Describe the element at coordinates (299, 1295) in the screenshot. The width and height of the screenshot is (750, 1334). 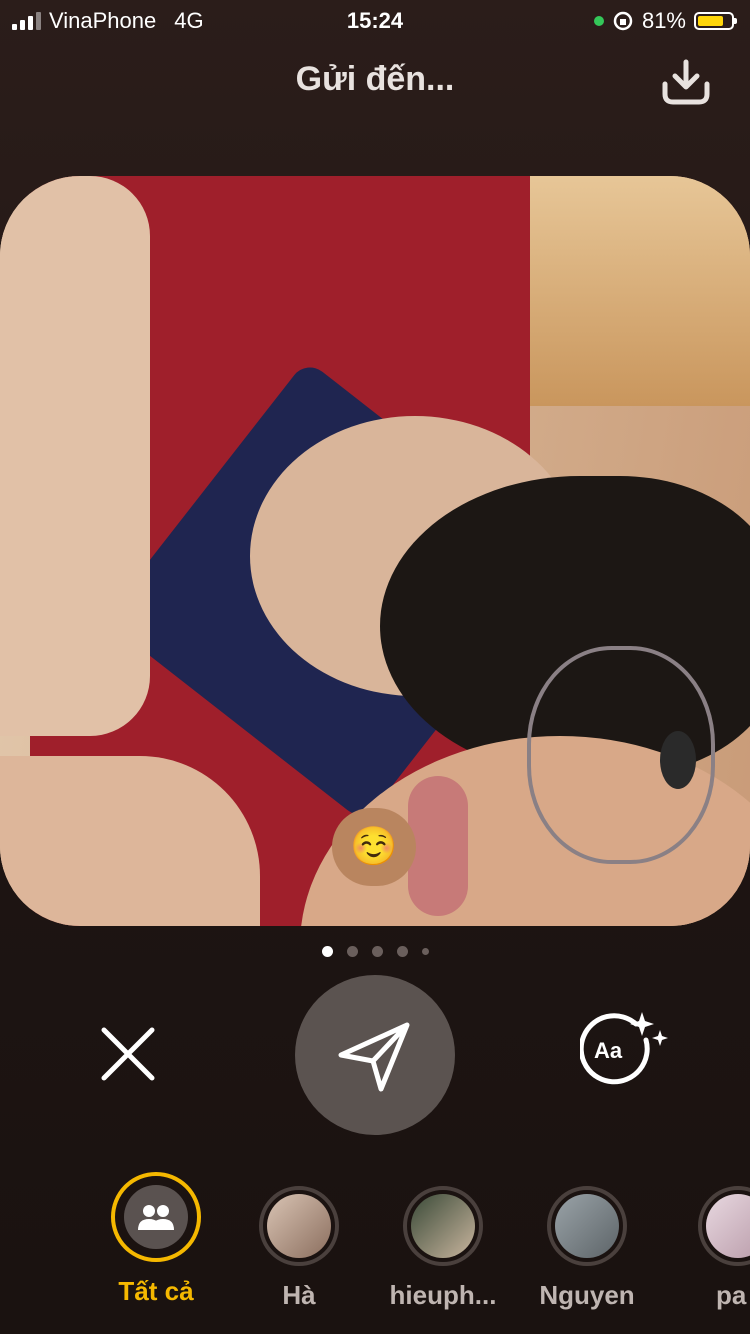
I see `recipient-label: Hà` at that location.